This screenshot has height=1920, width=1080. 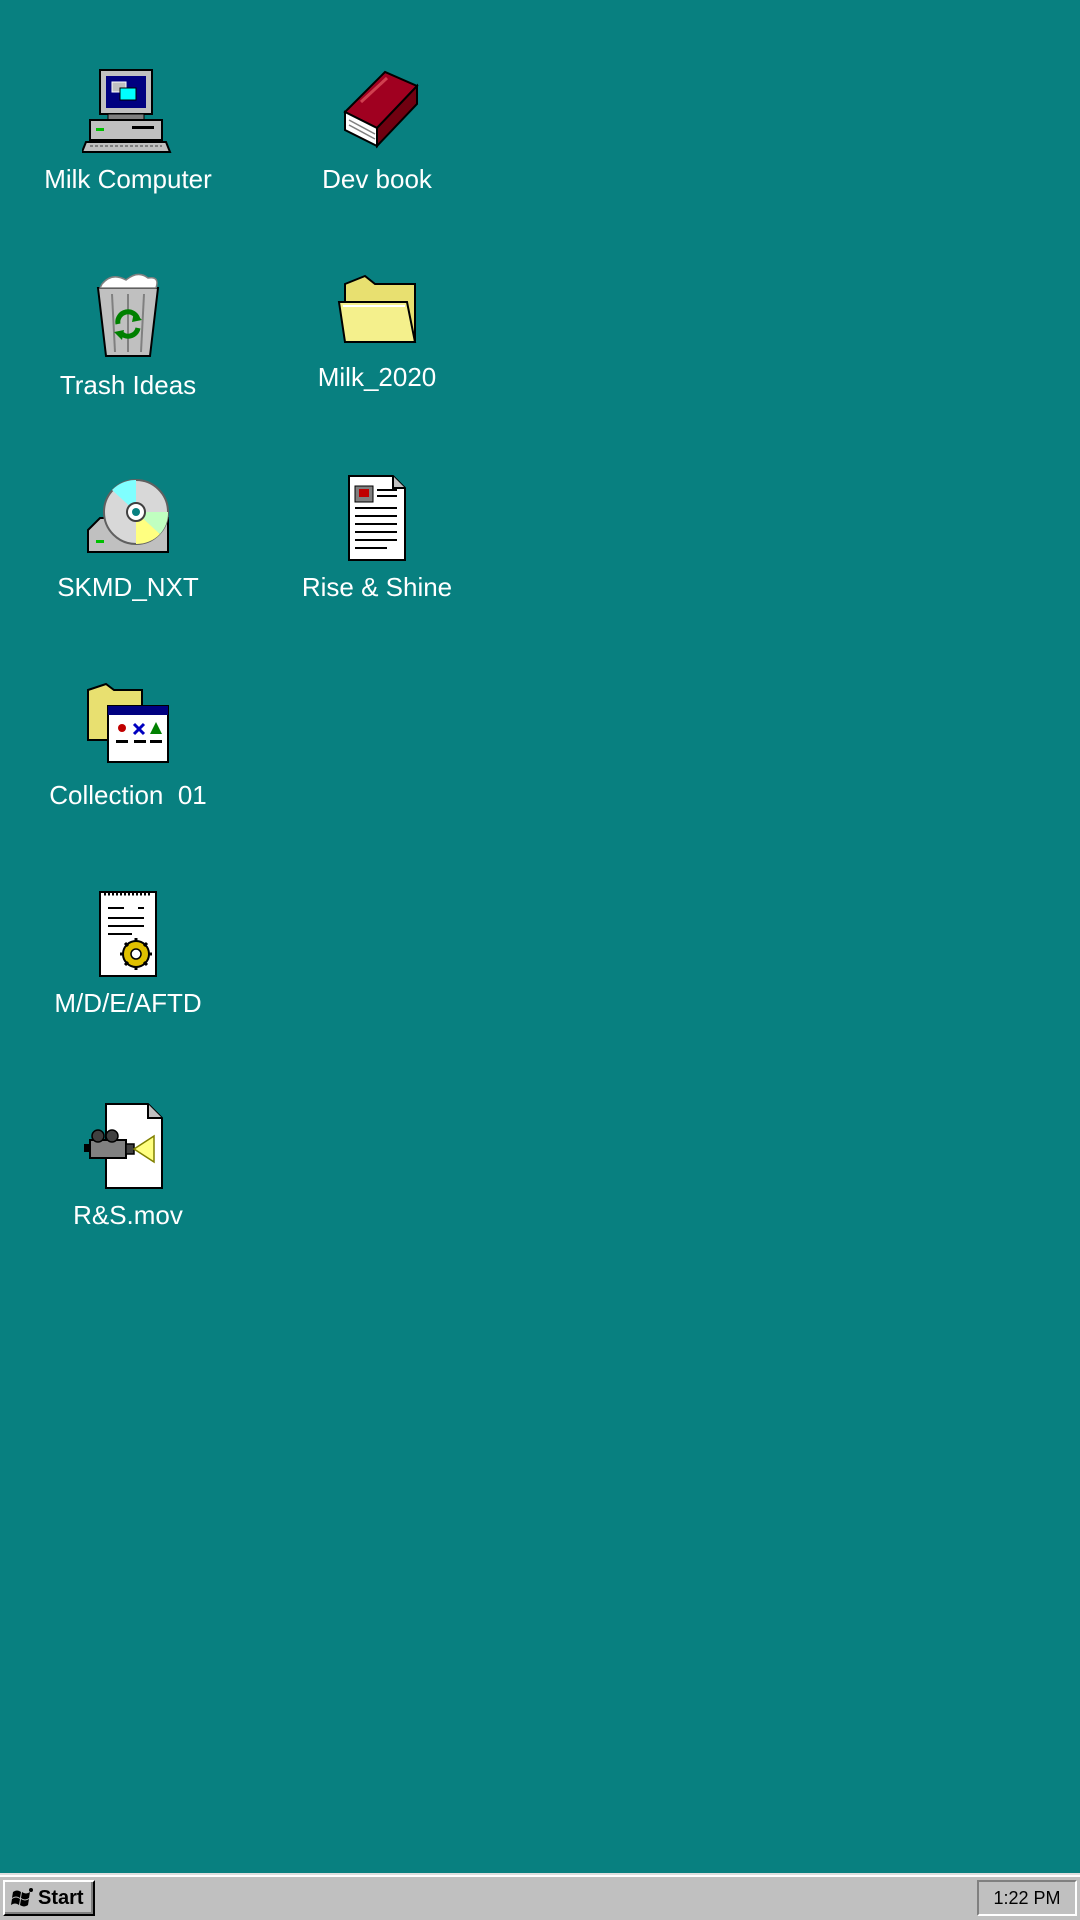 I want to click on start-button-label: Start, so click(x=61, y=1897).